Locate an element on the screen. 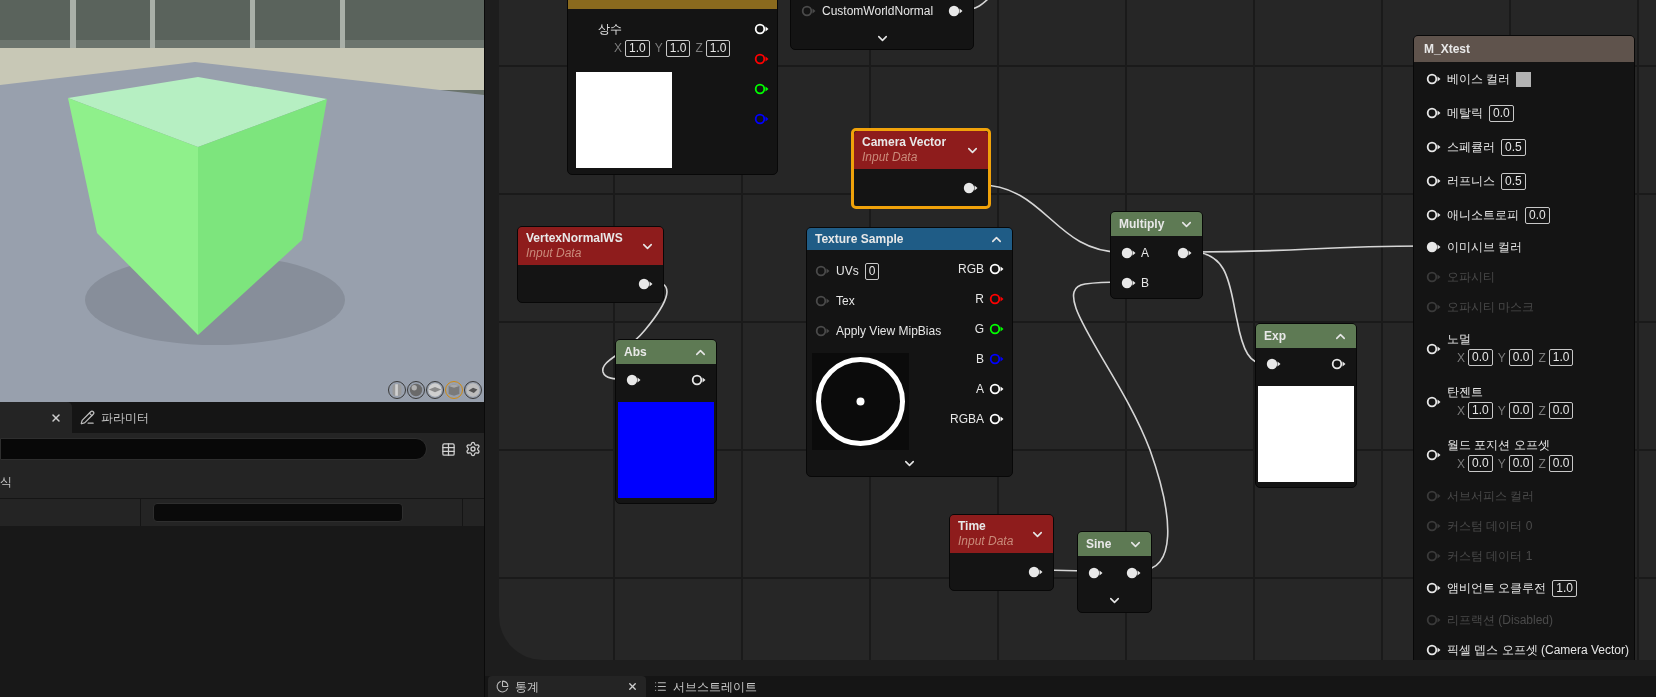 The height and width of the screenshot is (697, 1656). color-swatch is located at coordinates (1524, 79).